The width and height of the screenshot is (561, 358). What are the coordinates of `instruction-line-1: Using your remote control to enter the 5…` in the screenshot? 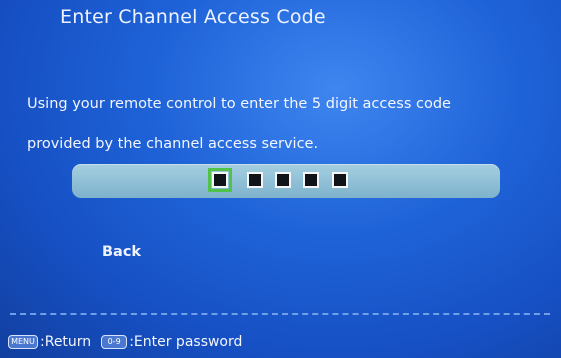 It's located at (239, 104).